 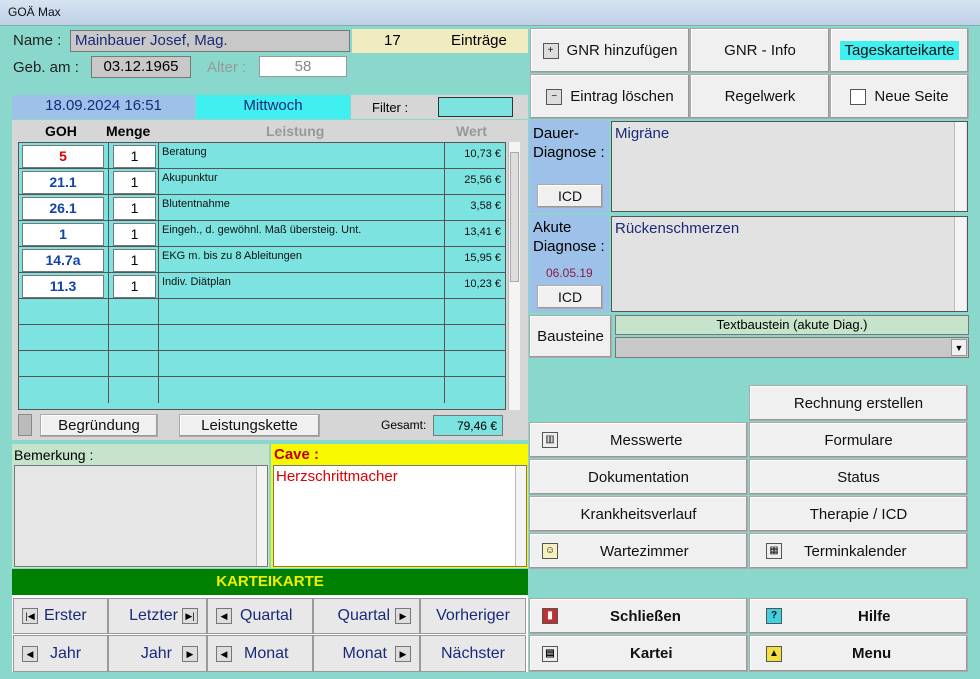 I want to click on cave-scrollbar, so click(x=520, y=516).